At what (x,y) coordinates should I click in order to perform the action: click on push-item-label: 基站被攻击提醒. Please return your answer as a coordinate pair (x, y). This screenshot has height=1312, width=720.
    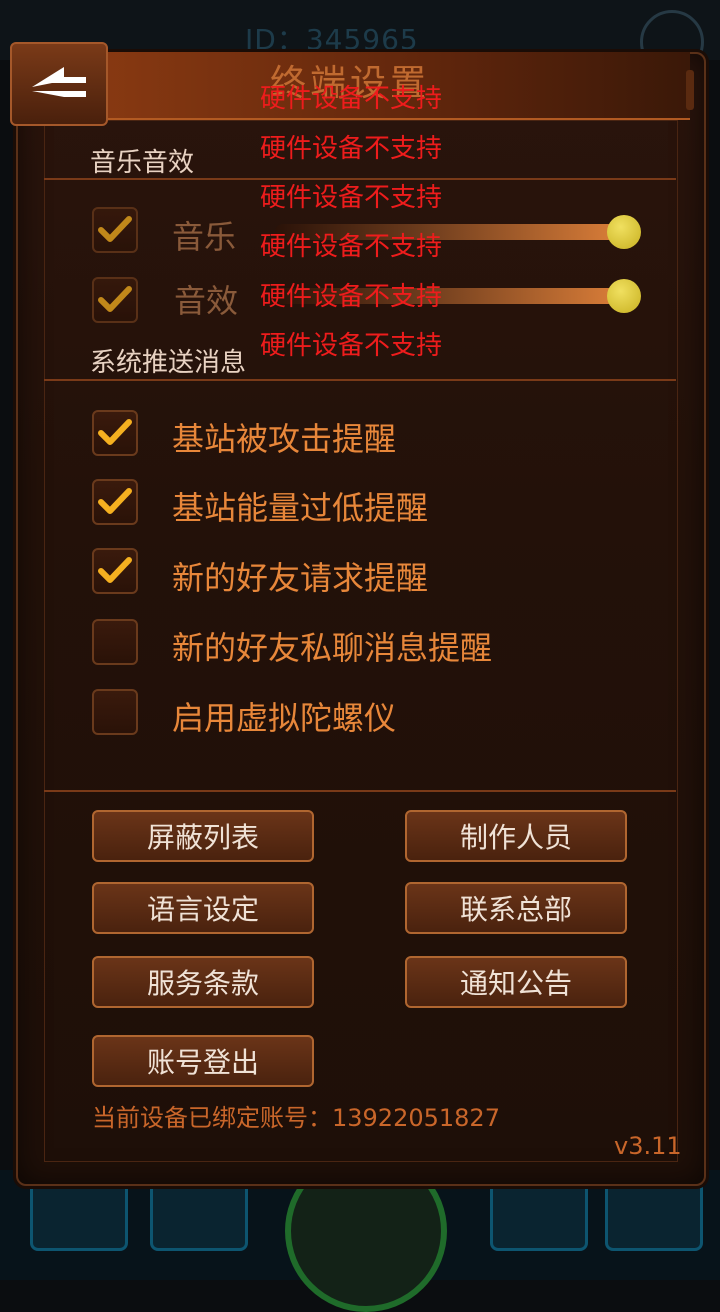
    Looking at the image, I should click on (284, 439).